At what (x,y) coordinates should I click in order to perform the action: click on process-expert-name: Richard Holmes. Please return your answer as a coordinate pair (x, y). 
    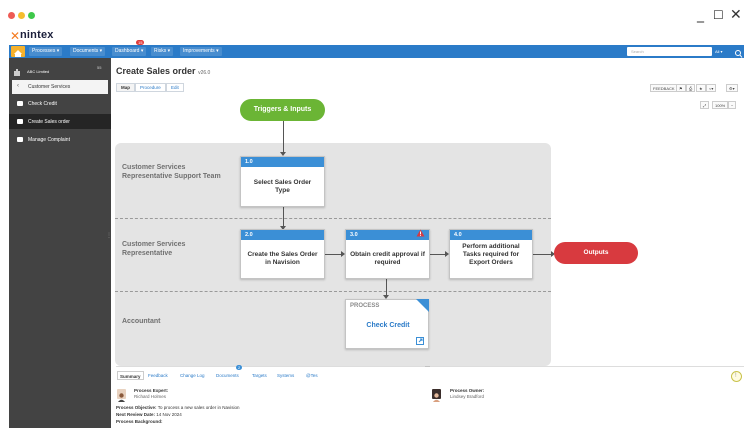
    Looking at the image, I should click on (150, 396).